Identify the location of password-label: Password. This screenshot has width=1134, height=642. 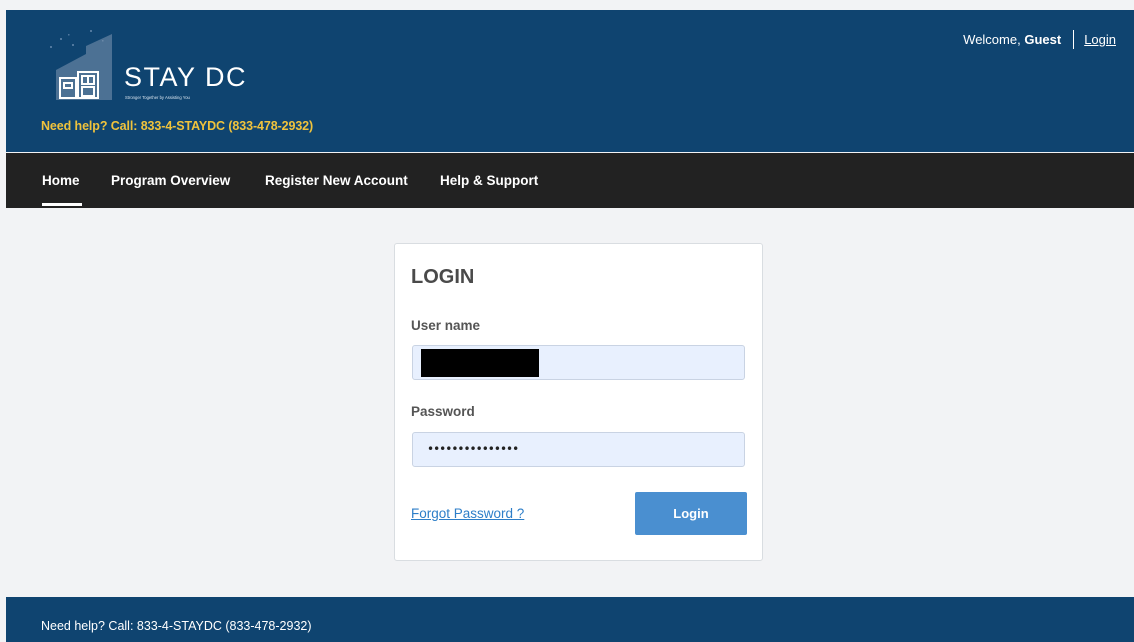
(443, 411).